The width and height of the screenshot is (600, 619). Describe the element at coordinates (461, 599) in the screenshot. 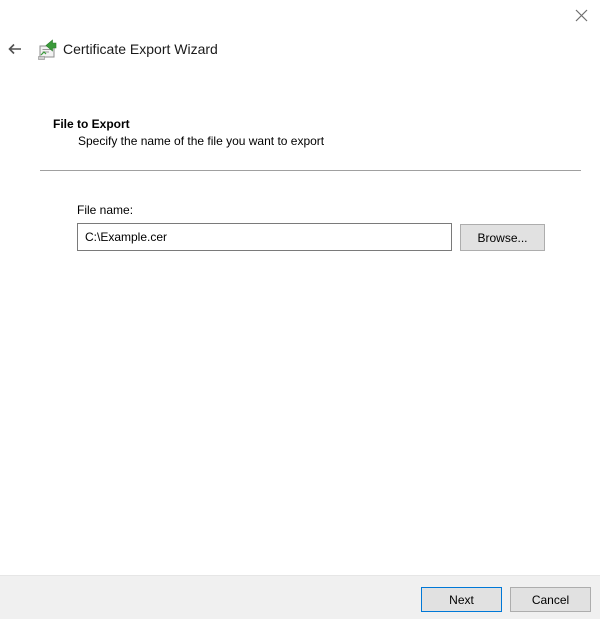

I see `next-button: Next` at that location.